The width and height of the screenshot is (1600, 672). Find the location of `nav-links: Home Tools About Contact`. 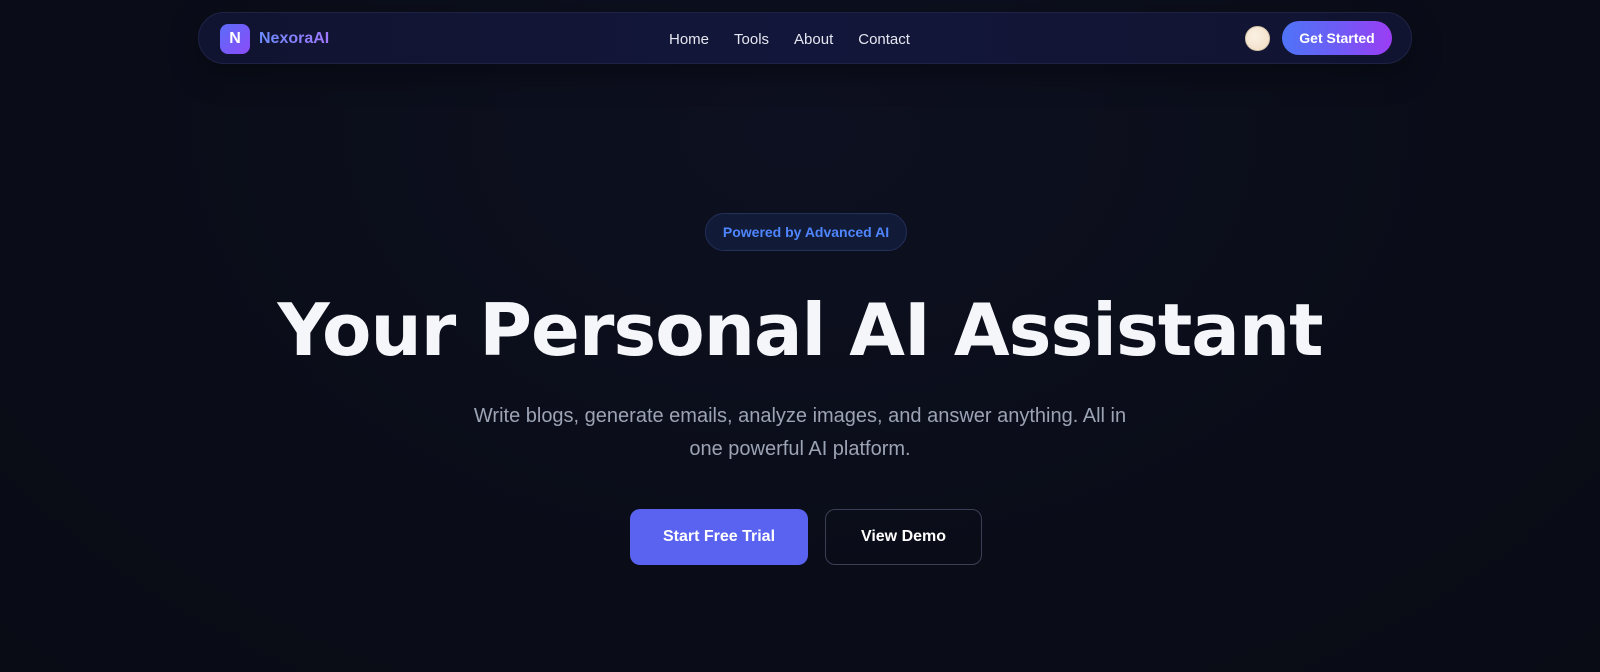

nav-links: Home Tools About Contact is located at coordinates (789, 39).